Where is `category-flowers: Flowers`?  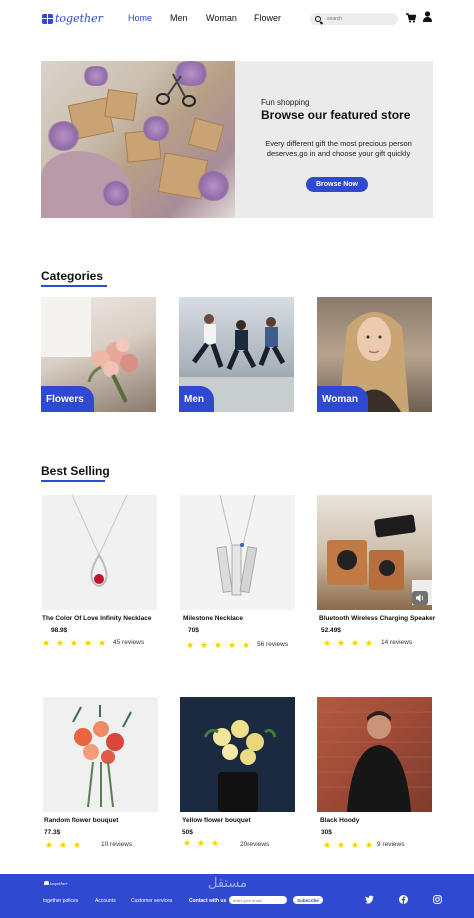
category-flowers: Flowers is located at coordinates (98, 354).